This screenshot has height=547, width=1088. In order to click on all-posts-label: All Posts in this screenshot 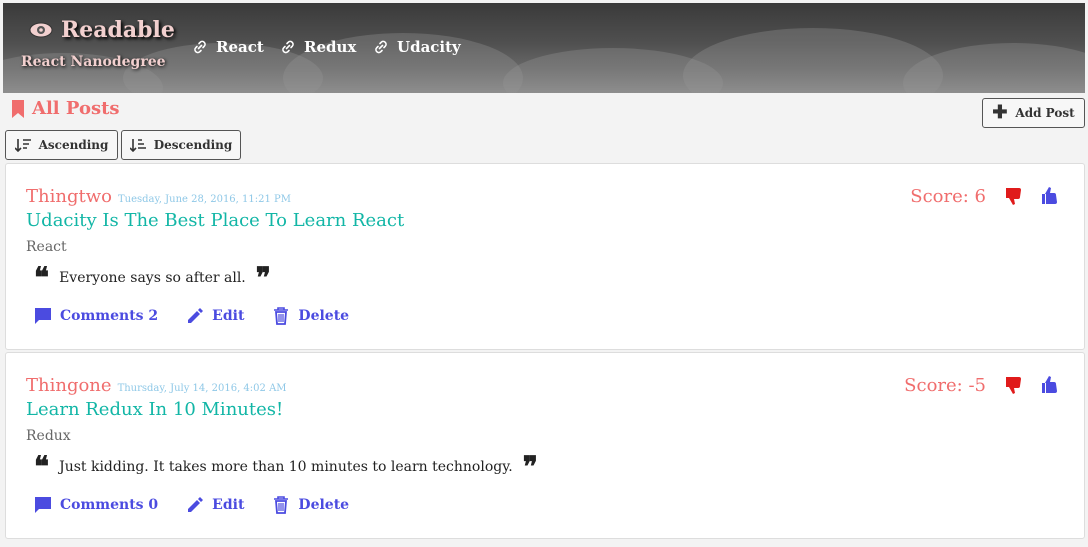, I will do `click(76, 108)`.